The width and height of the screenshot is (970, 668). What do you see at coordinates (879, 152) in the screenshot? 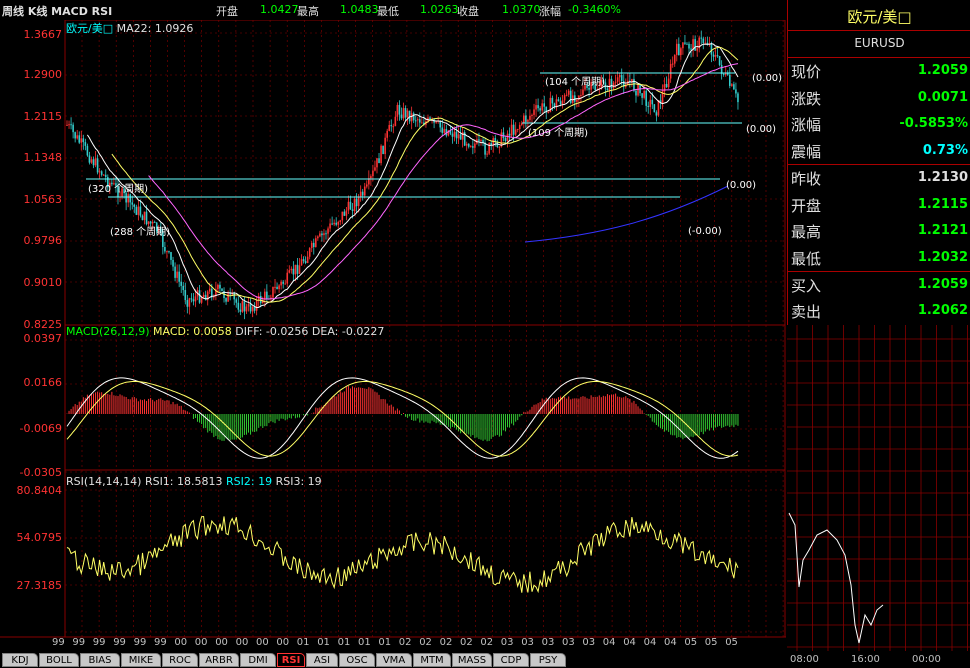
I see `quote-row: 震幅 0.73%` at bounding box center [879, 152].